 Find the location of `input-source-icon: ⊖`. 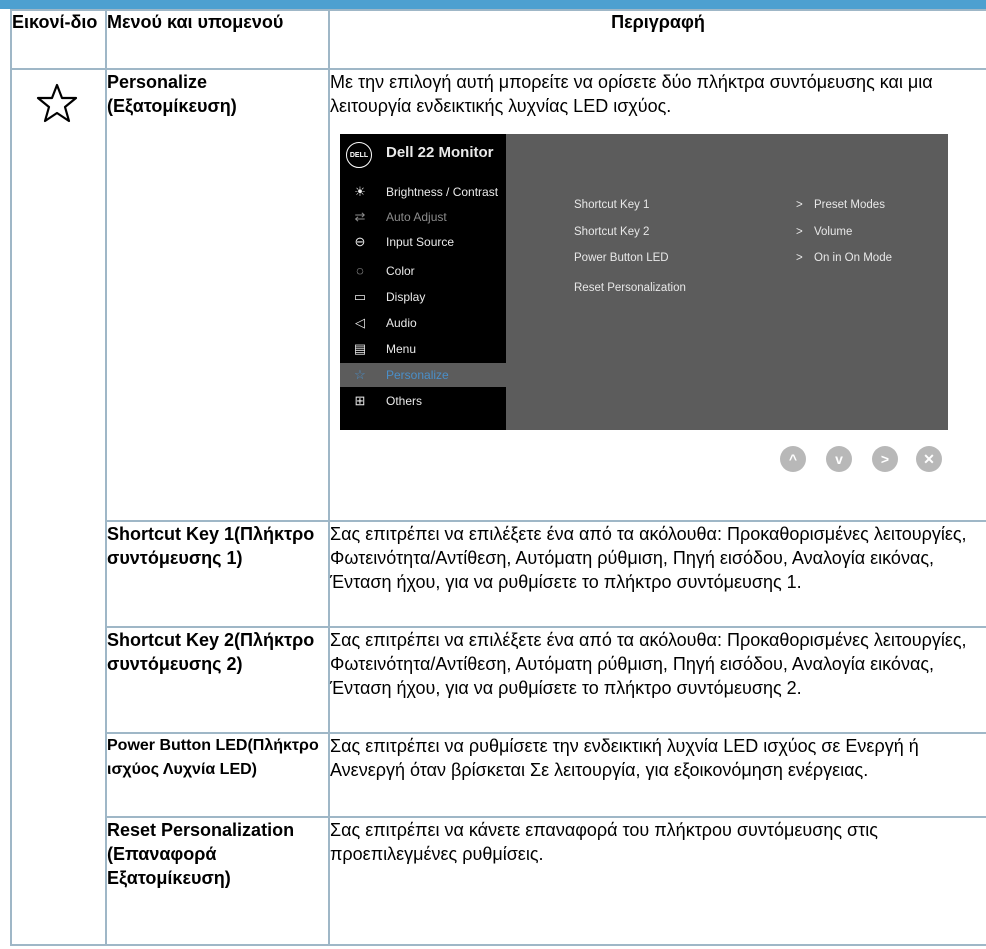

input-source-icon: ⊖ is located at coordinates (360, 241).